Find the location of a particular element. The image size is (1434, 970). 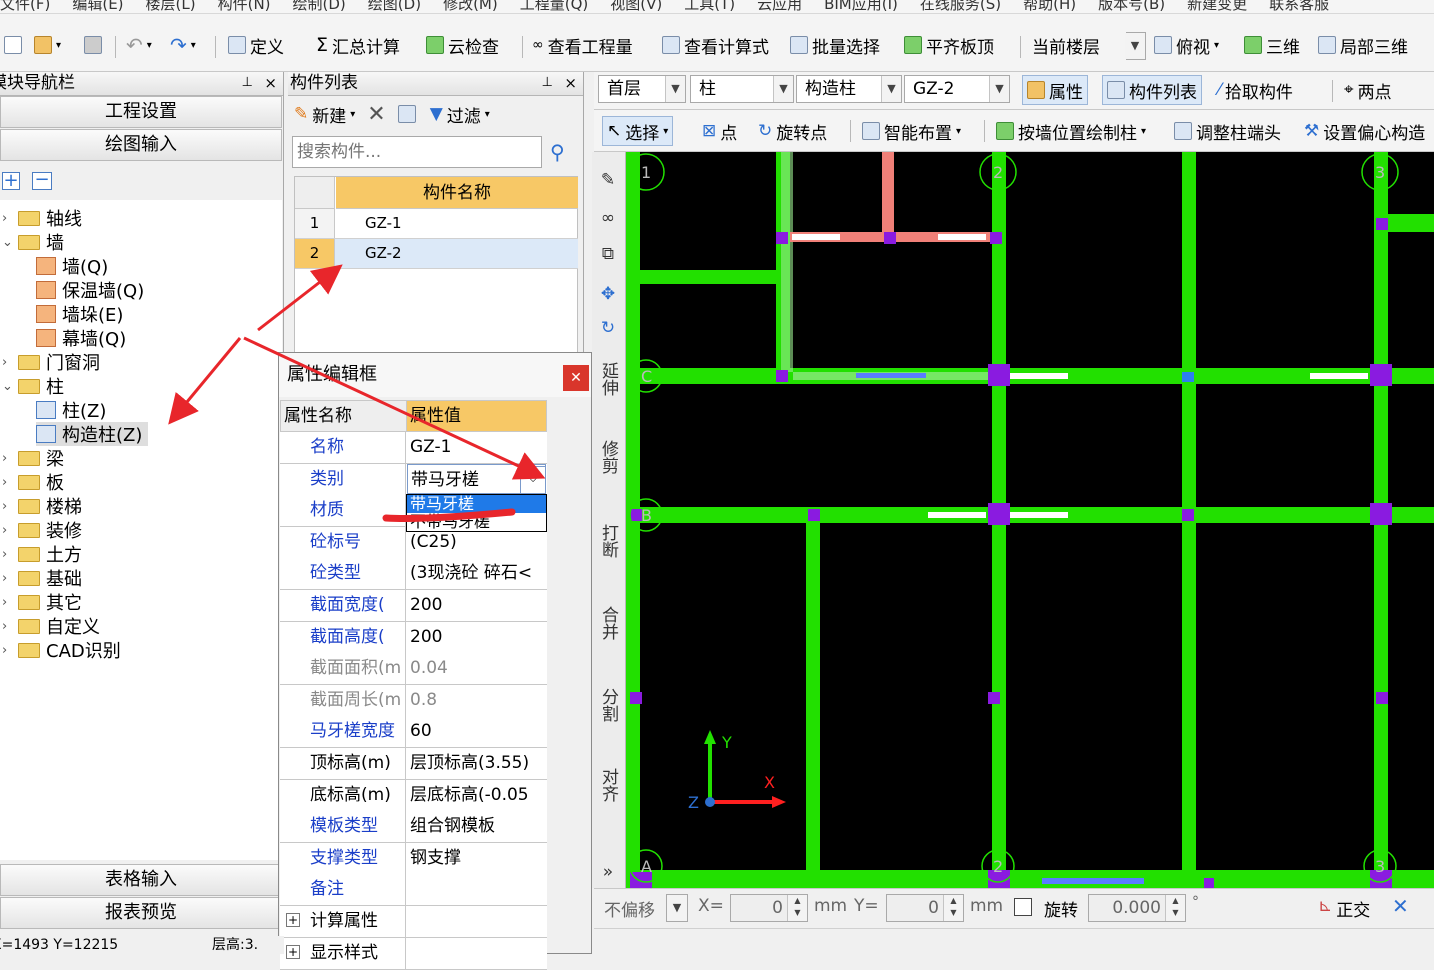

tree-item: 保温墙(Q) is located at coordinates (90, 290).